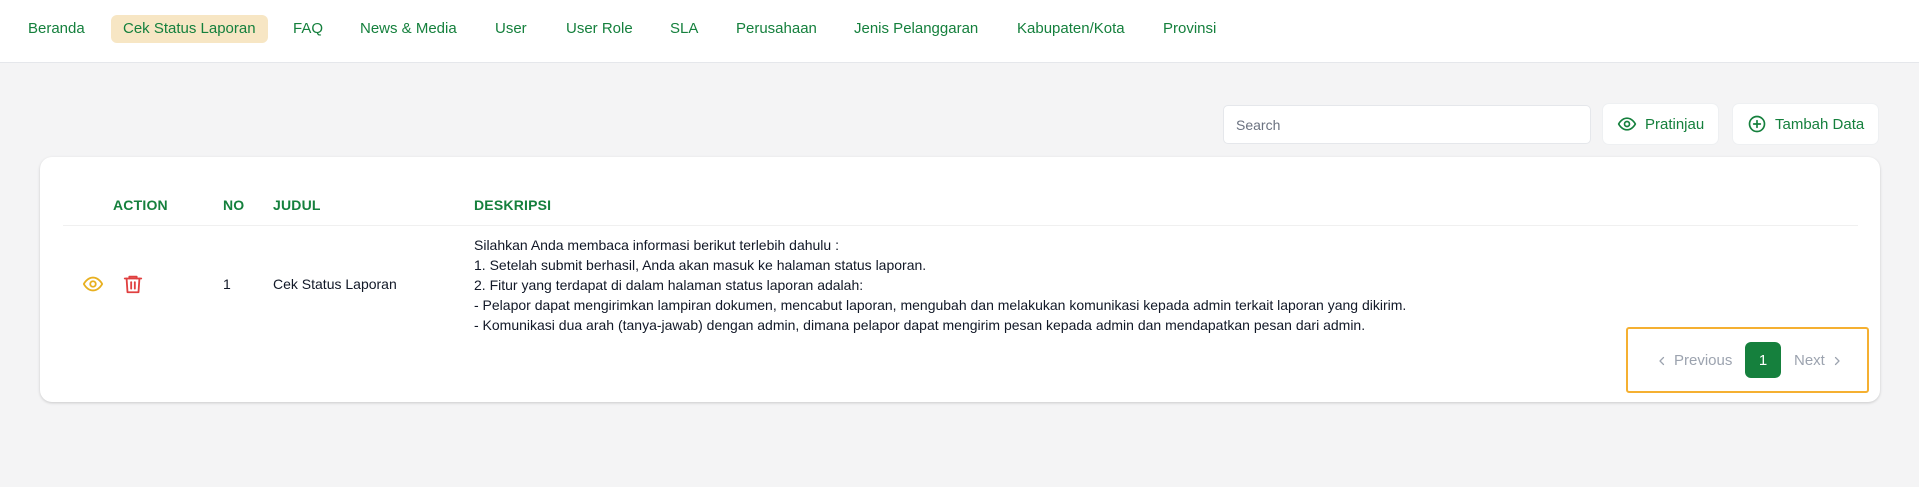 This screenshot has height=487, width=1919. I want to click on pagination: Previous 1 Next, so click(1747, 360).